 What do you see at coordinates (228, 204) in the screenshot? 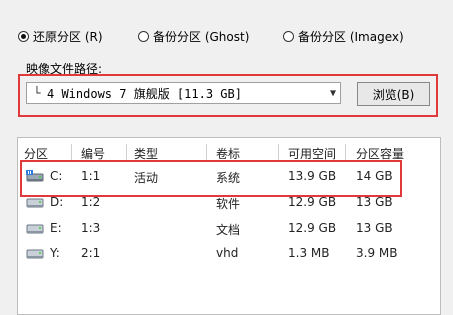
I see `cell-label: 软件` at bounding box center [228, 204].